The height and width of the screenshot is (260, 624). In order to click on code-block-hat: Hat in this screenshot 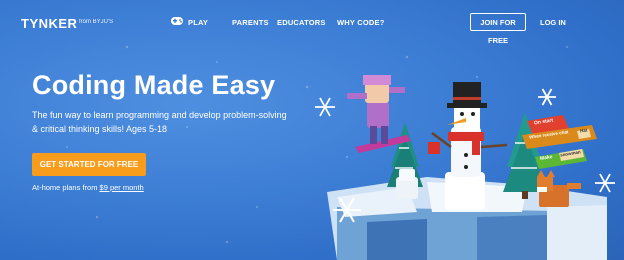, I will do `click(583, 130)`.